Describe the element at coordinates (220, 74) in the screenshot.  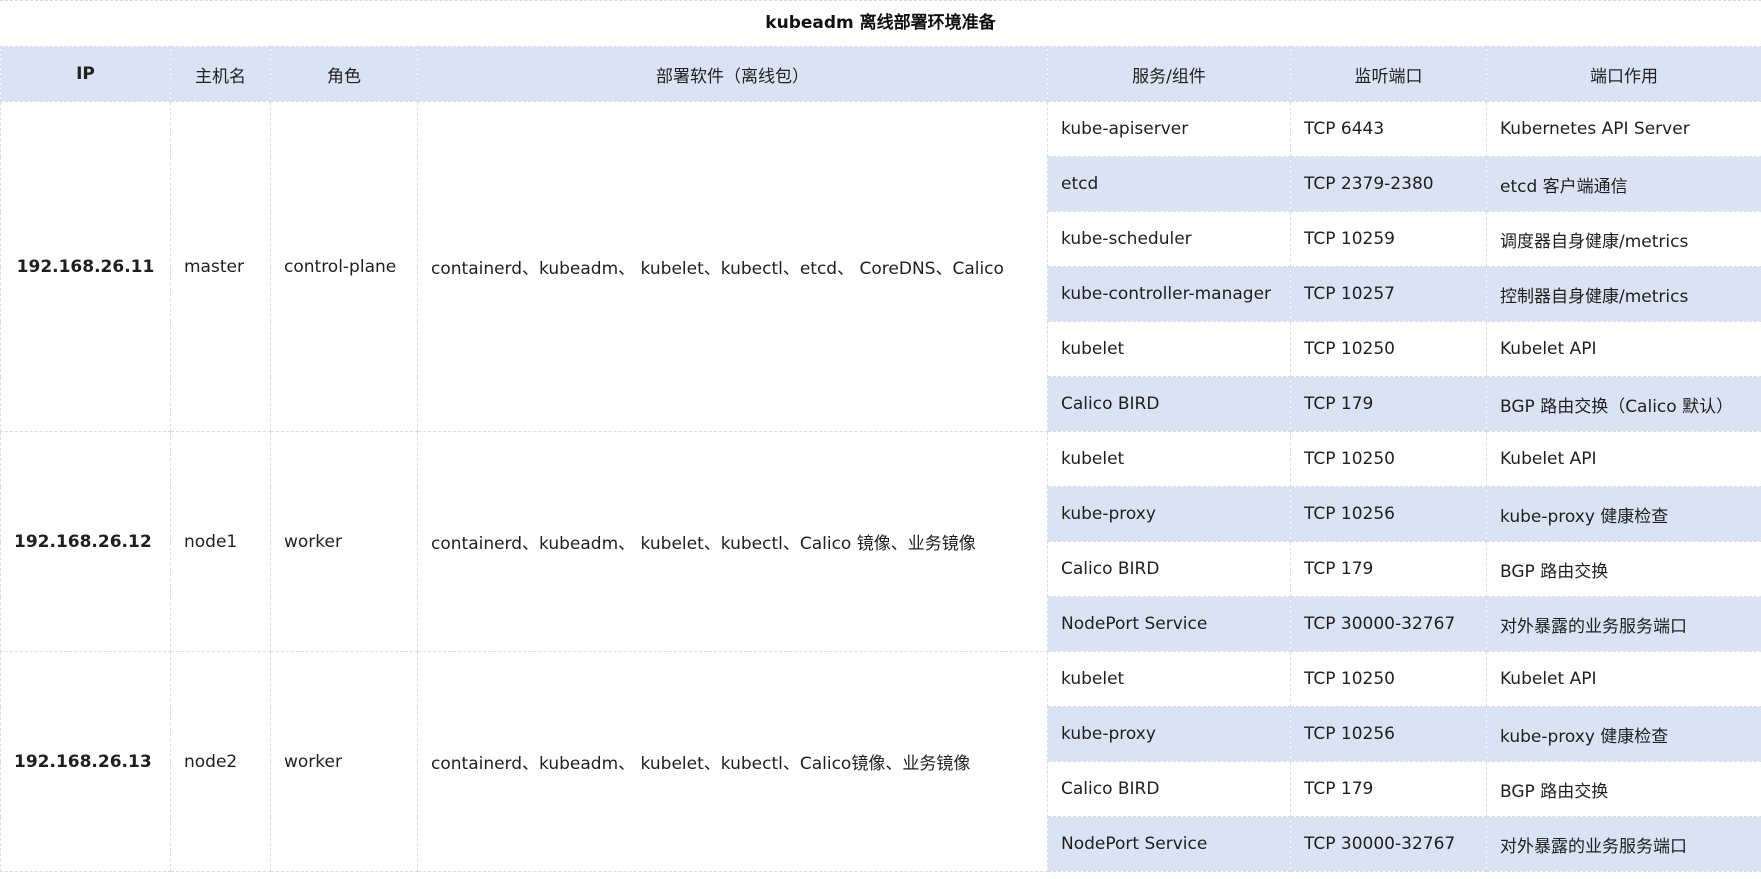
I see `header-hostname: 主机名` at that location.